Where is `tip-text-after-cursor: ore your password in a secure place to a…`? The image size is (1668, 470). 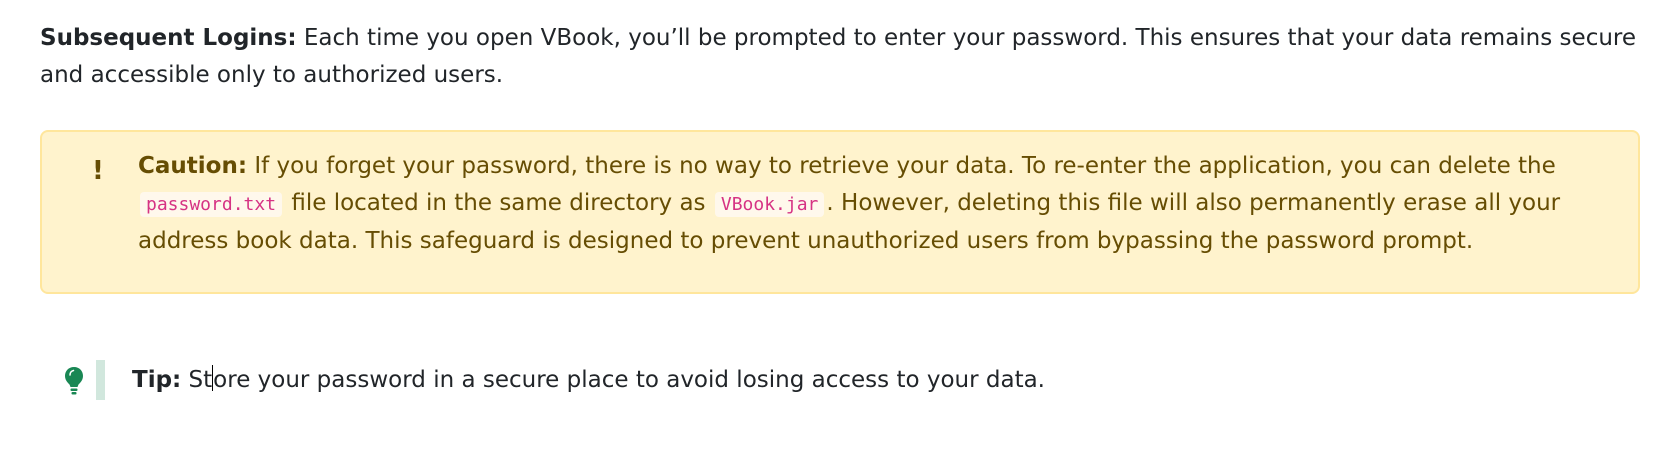
tip-text-after-cursor: ore your password in a secure place to a… is located at coordinates (629, 380).